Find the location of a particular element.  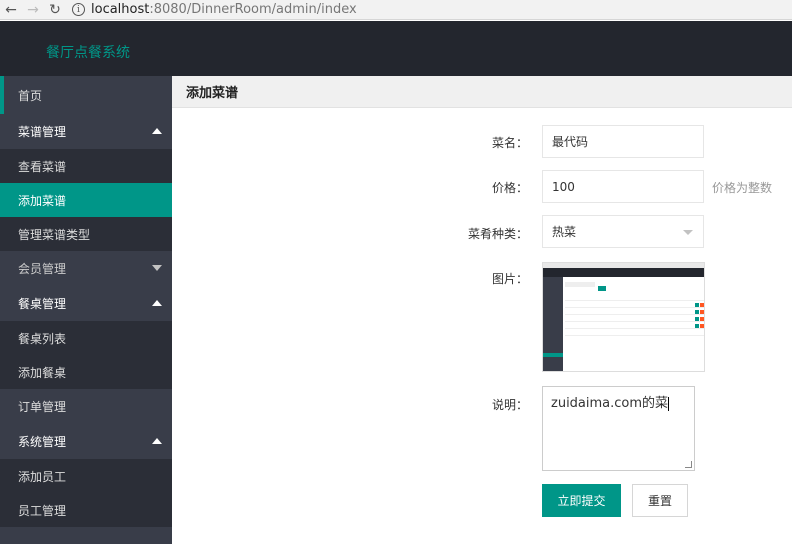

sidebar-item-order-management: 订单管理 is located at coordinates (86, 406).